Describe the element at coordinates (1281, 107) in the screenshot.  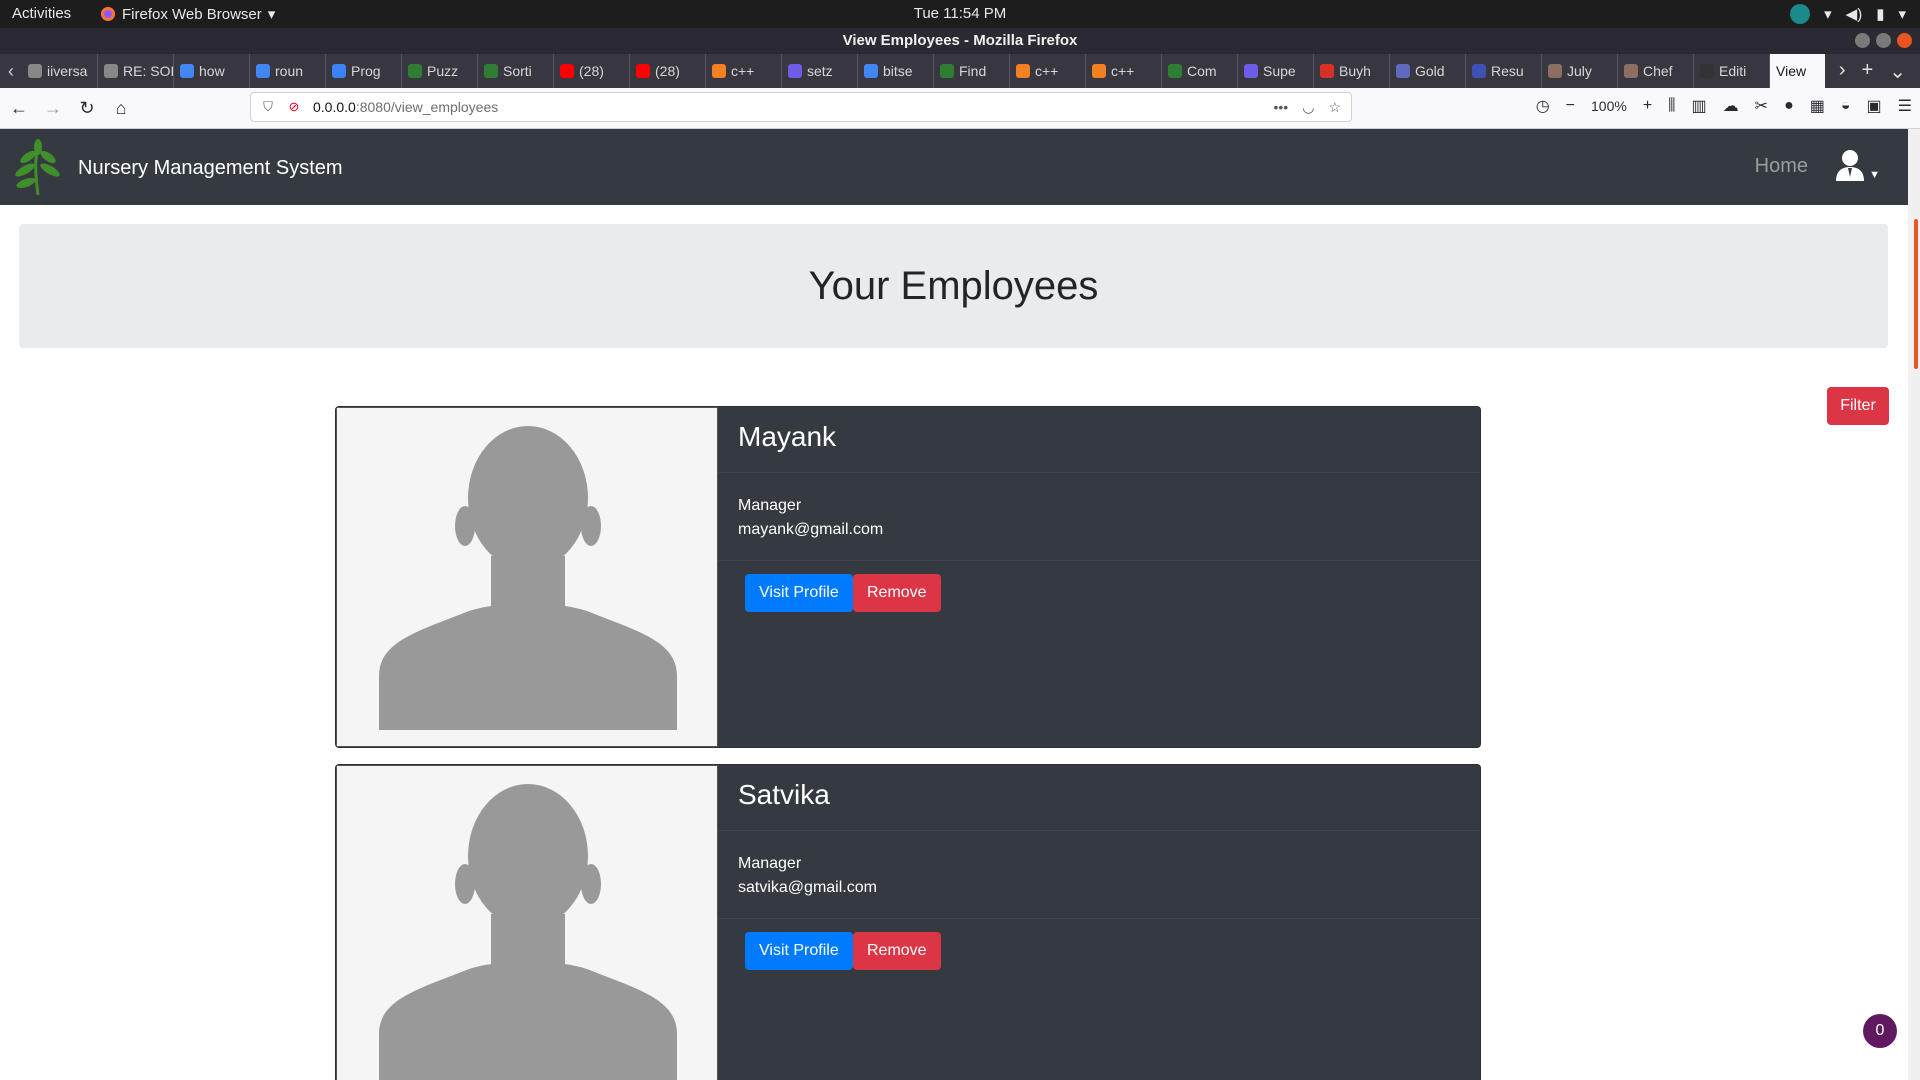
I see `page-actions-icon: •••` at that location.